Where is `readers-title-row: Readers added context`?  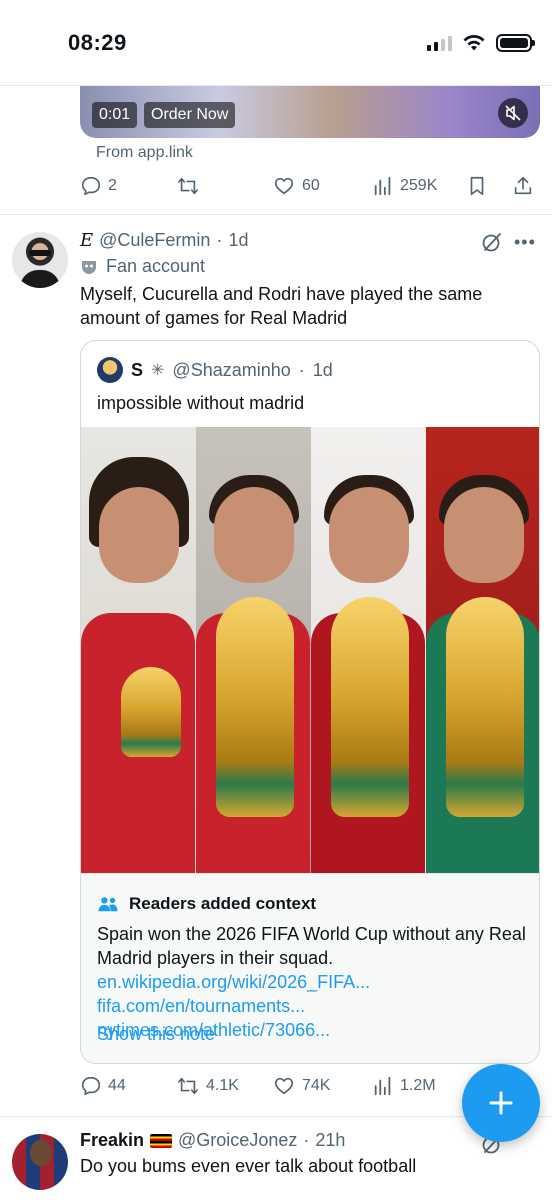
readers-title-row: Readers added context is located at coordinates (206, 904).